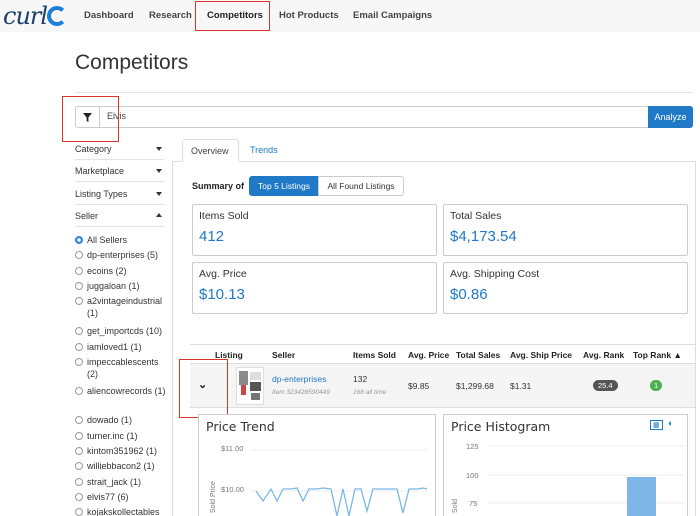 The height and width of the screenshot is (516, 700). I want to click on bar-chart-icon: ▦, so click(656, 425).